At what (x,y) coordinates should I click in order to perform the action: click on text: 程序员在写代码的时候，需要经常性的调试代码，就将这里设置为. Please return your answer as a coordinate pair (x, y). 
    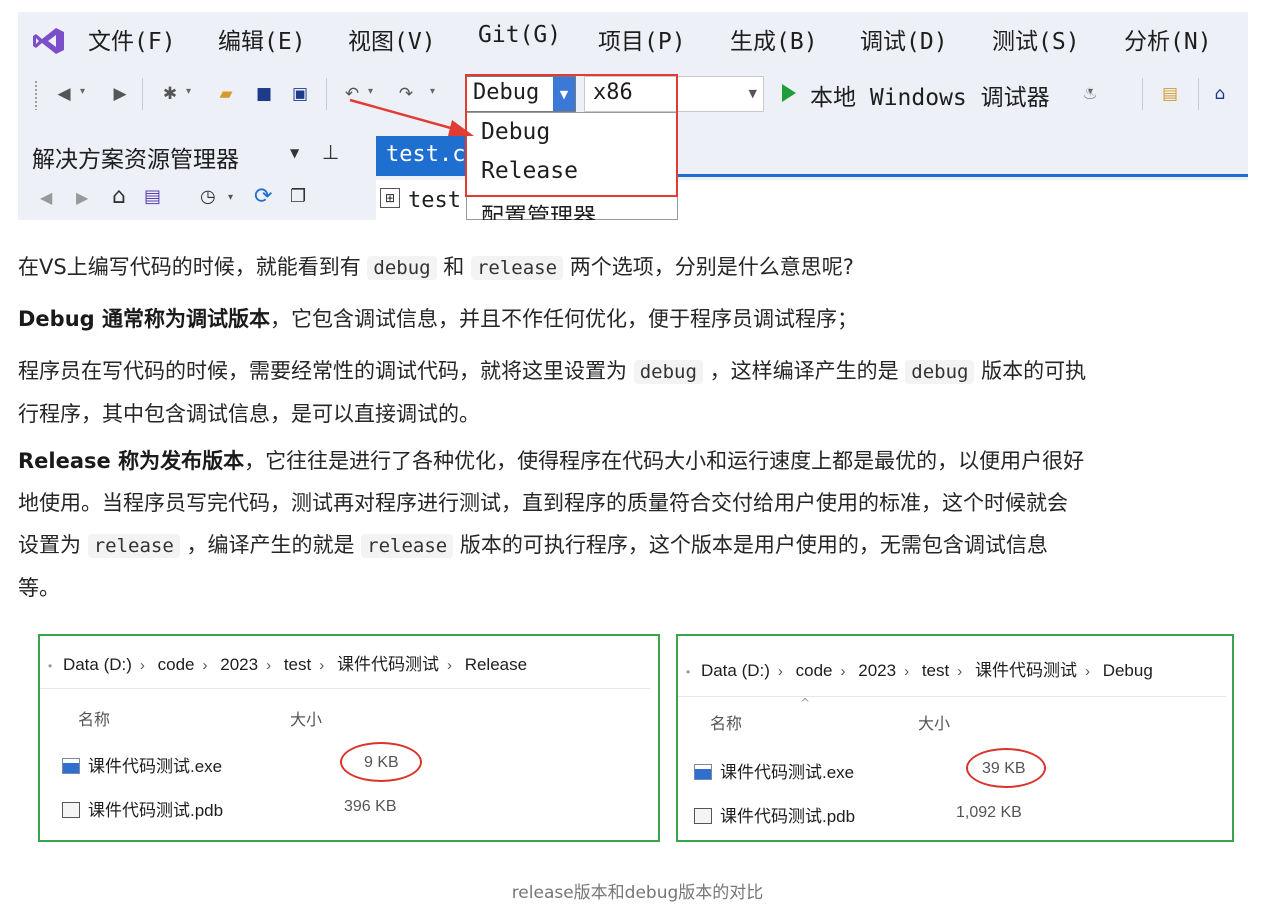
    Looking at the image, I should click on (322, 371).